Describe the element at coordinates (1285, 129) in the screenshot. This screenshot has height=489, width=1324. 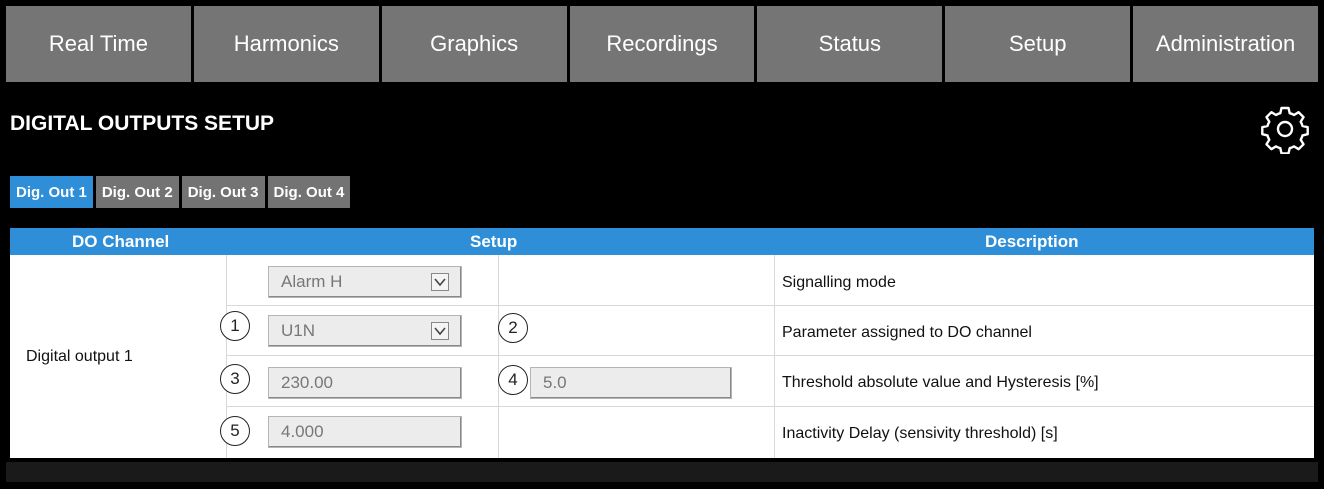
I see `gear-icon` at that location.